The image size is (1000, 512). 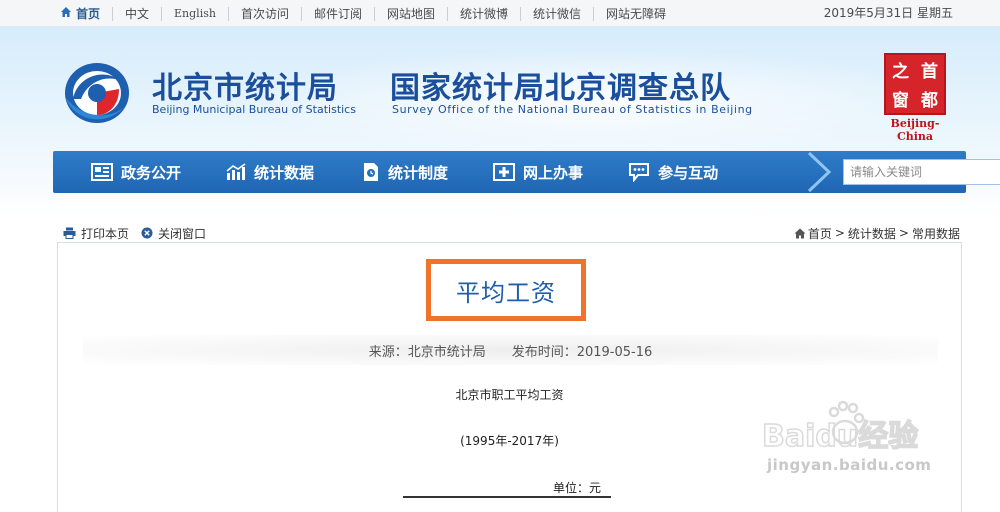 What do you see at coordinates (507, 497) in the screenshot?
I see `table-top-border` at bounding box center [507, 497].